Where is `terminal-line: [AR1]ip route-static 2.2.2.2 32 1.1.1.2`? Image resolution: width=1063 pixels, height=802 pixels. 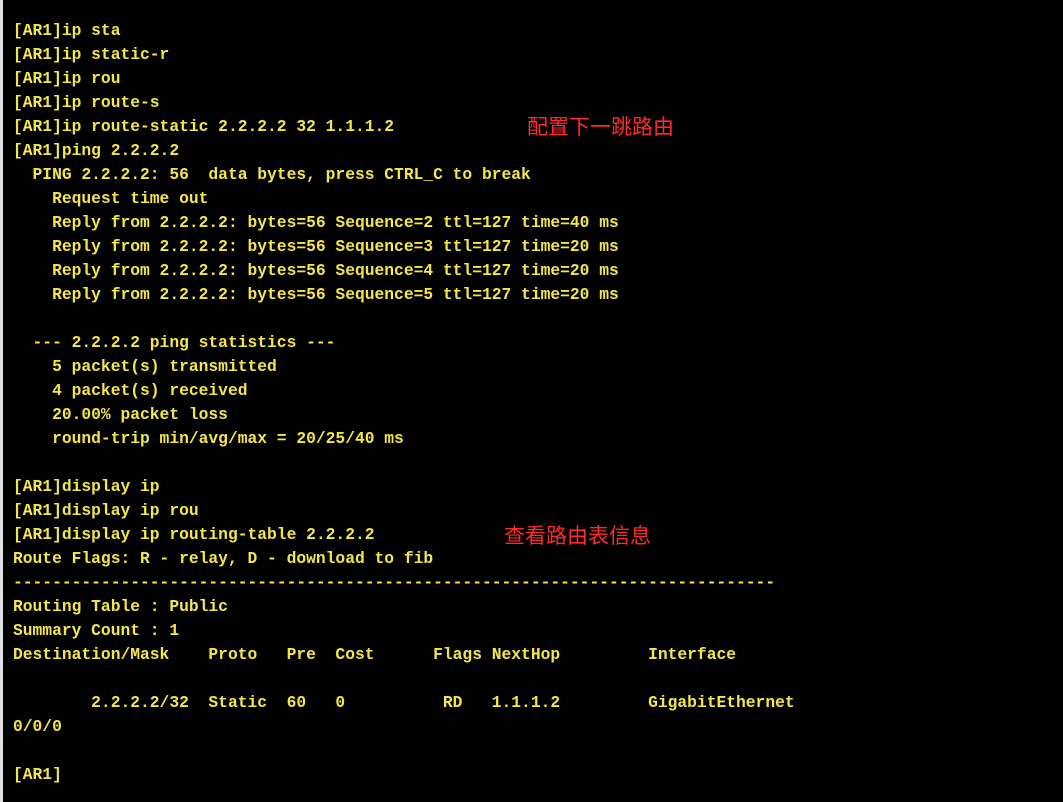 terminal-line: [AR1]ip route-static 2.2.2.2 32 1.1.1.2 is located at coordinates (204, 126).